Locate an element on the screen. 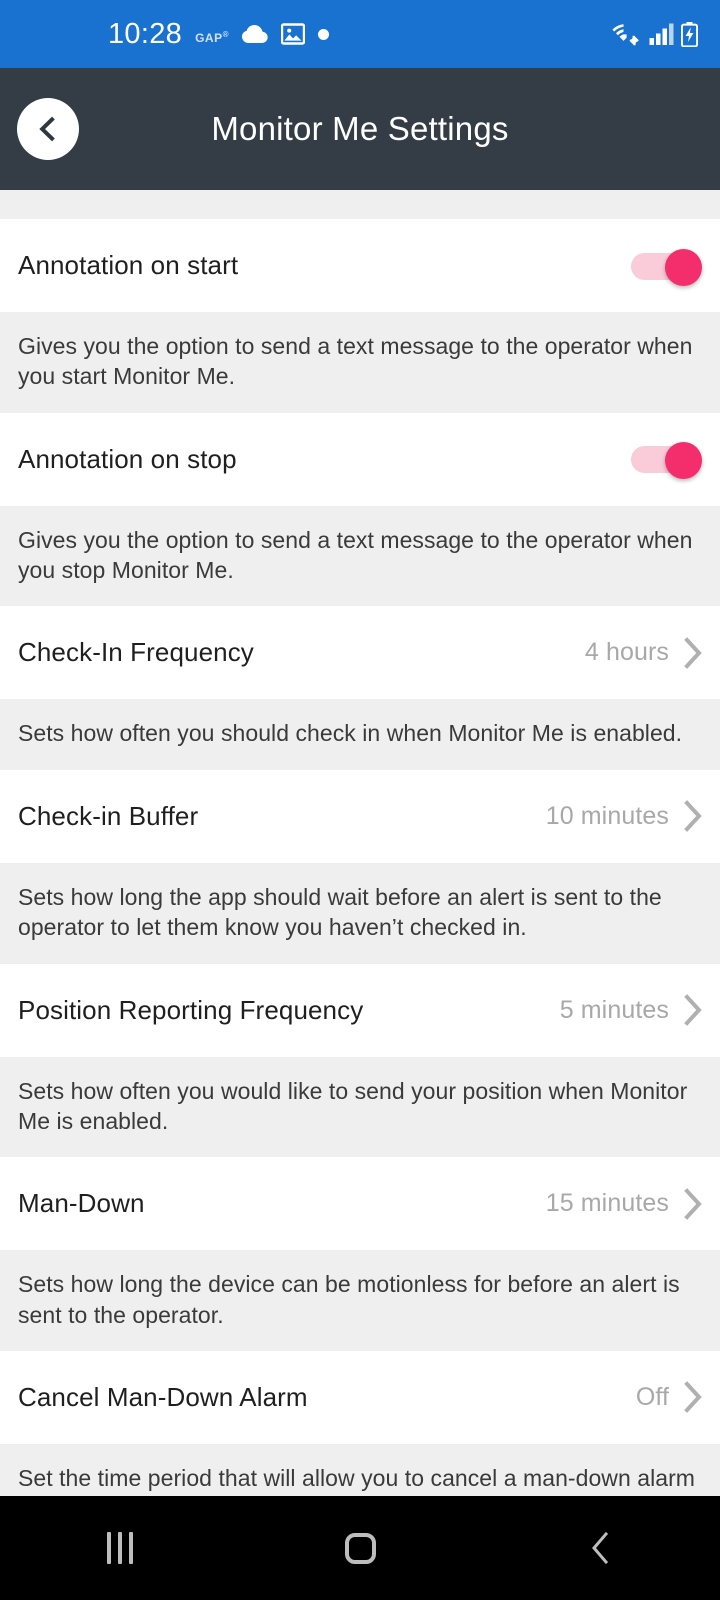 This screenshot has width=720, height=1600. status-bar-right is located at coordinates (655, 34).